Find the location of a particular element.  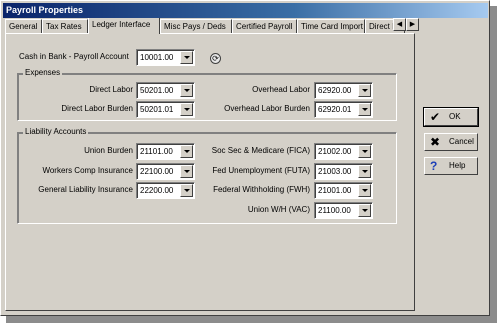

tab-scroll: ◀ ▶ is located at coordinates (406, 24).